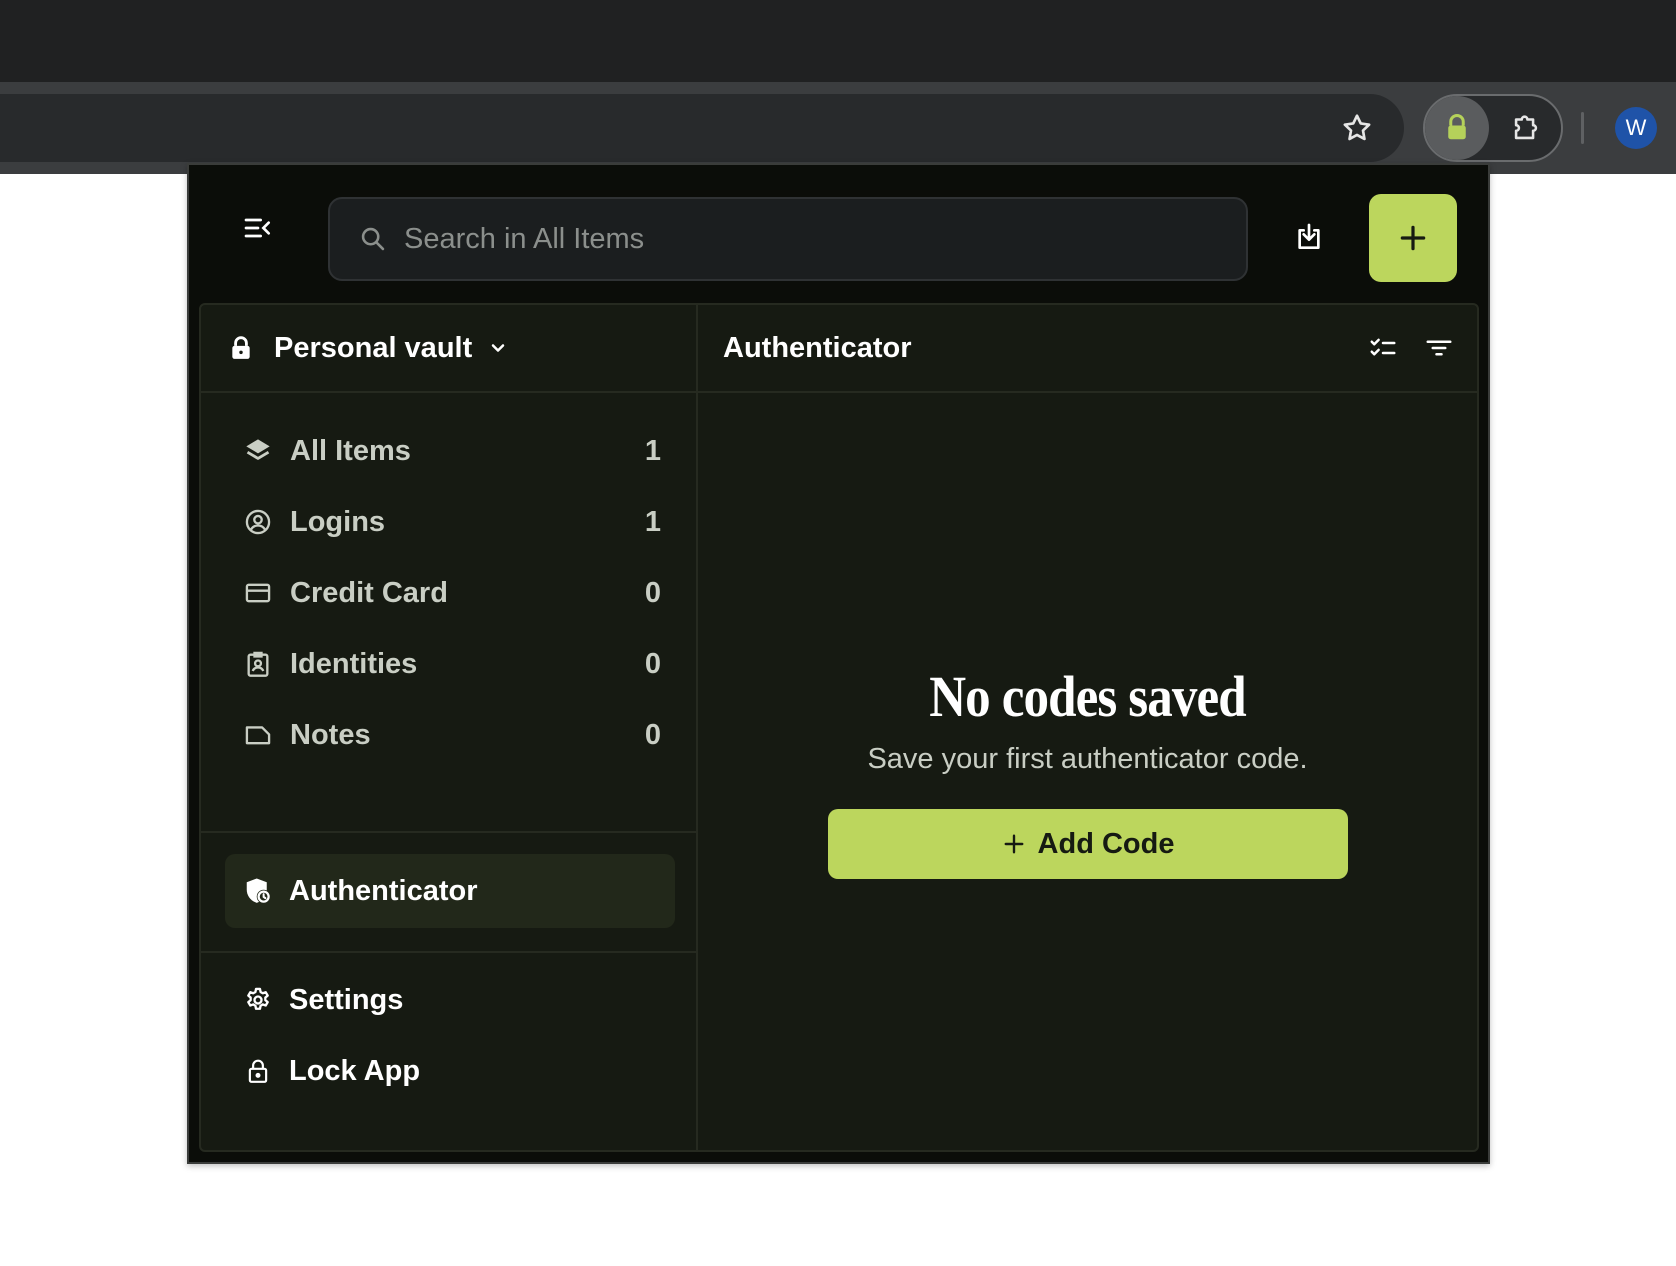 The image size is (1676, 1266). What do you see at coordinates (369, 592) in the screenshot?
I see `category-label: Credit Card` at bounding box center [369, 592].